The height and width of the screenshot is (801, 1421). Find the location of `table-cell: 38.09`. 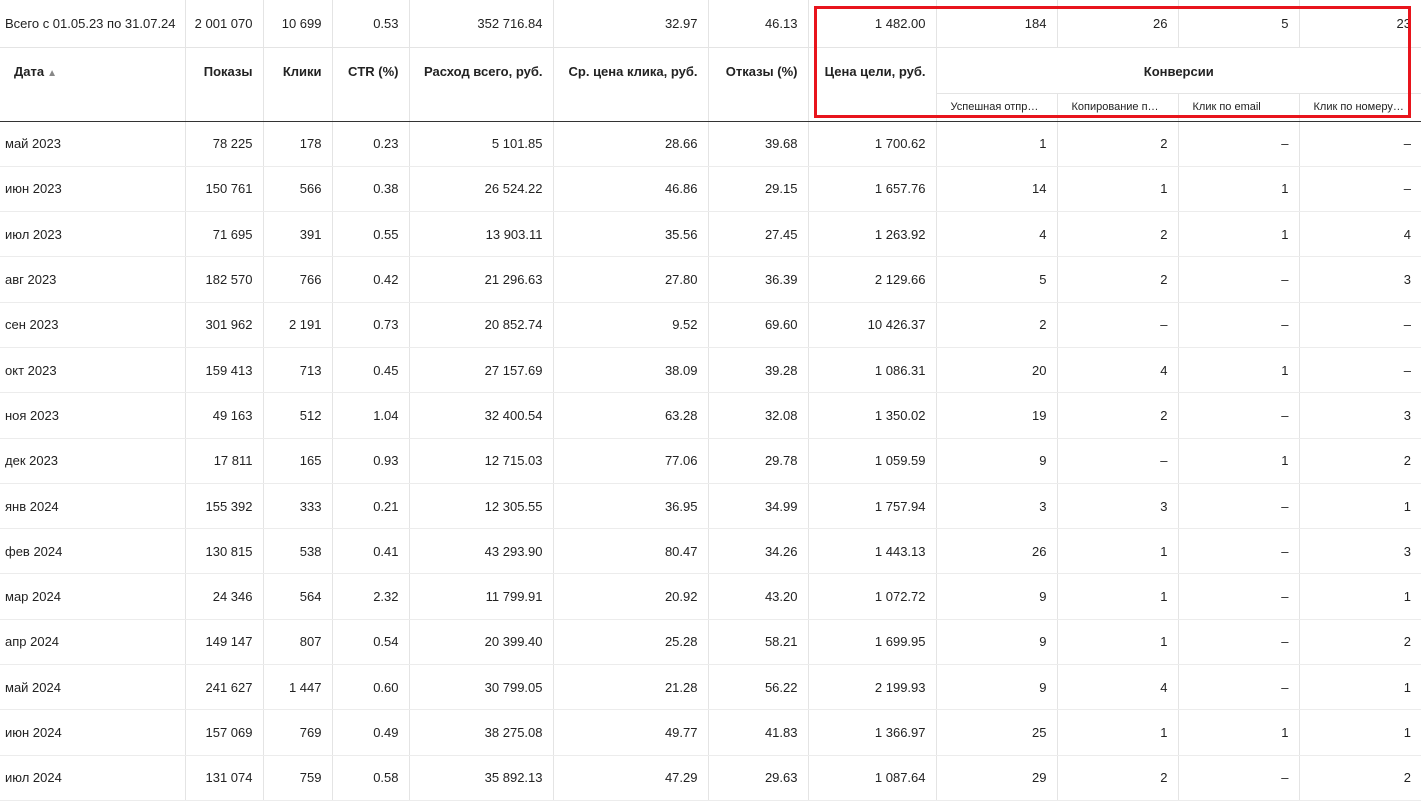

table-cell: 38.09 is located at coordinates (631, 370).